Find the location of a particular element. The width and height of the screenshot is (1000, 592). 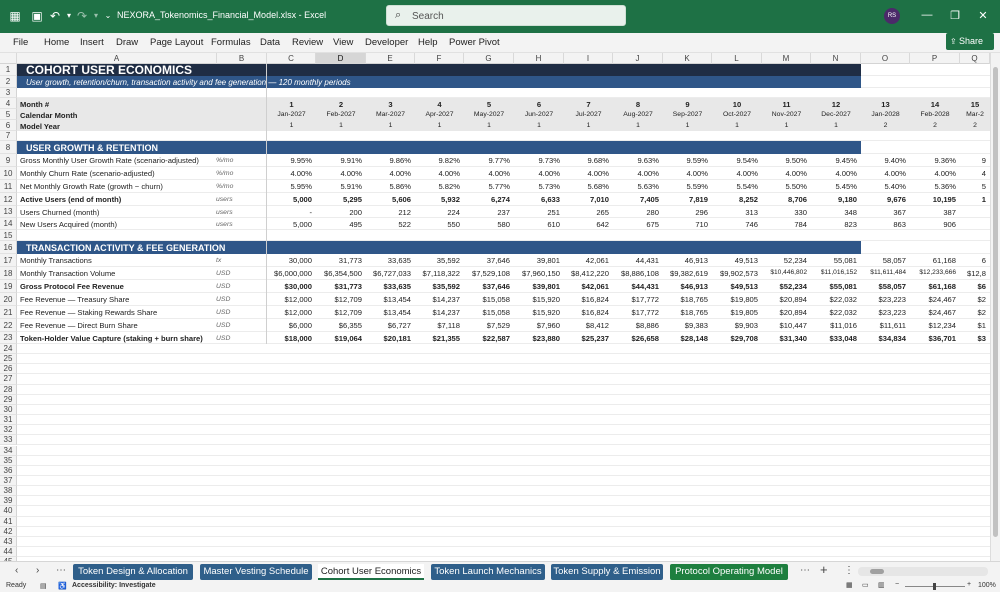

row-header: 13 is located at coordinates (8, 212).